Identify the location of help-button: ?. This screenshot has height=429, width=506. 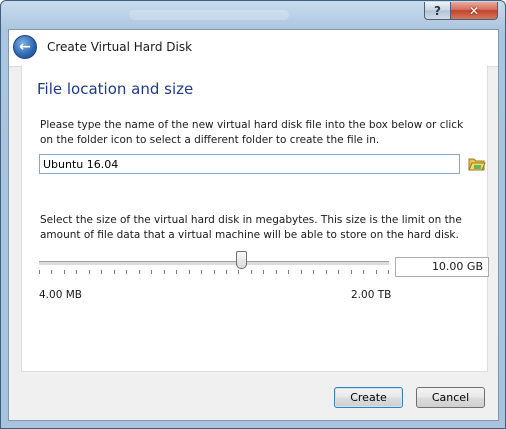
(437, 11).